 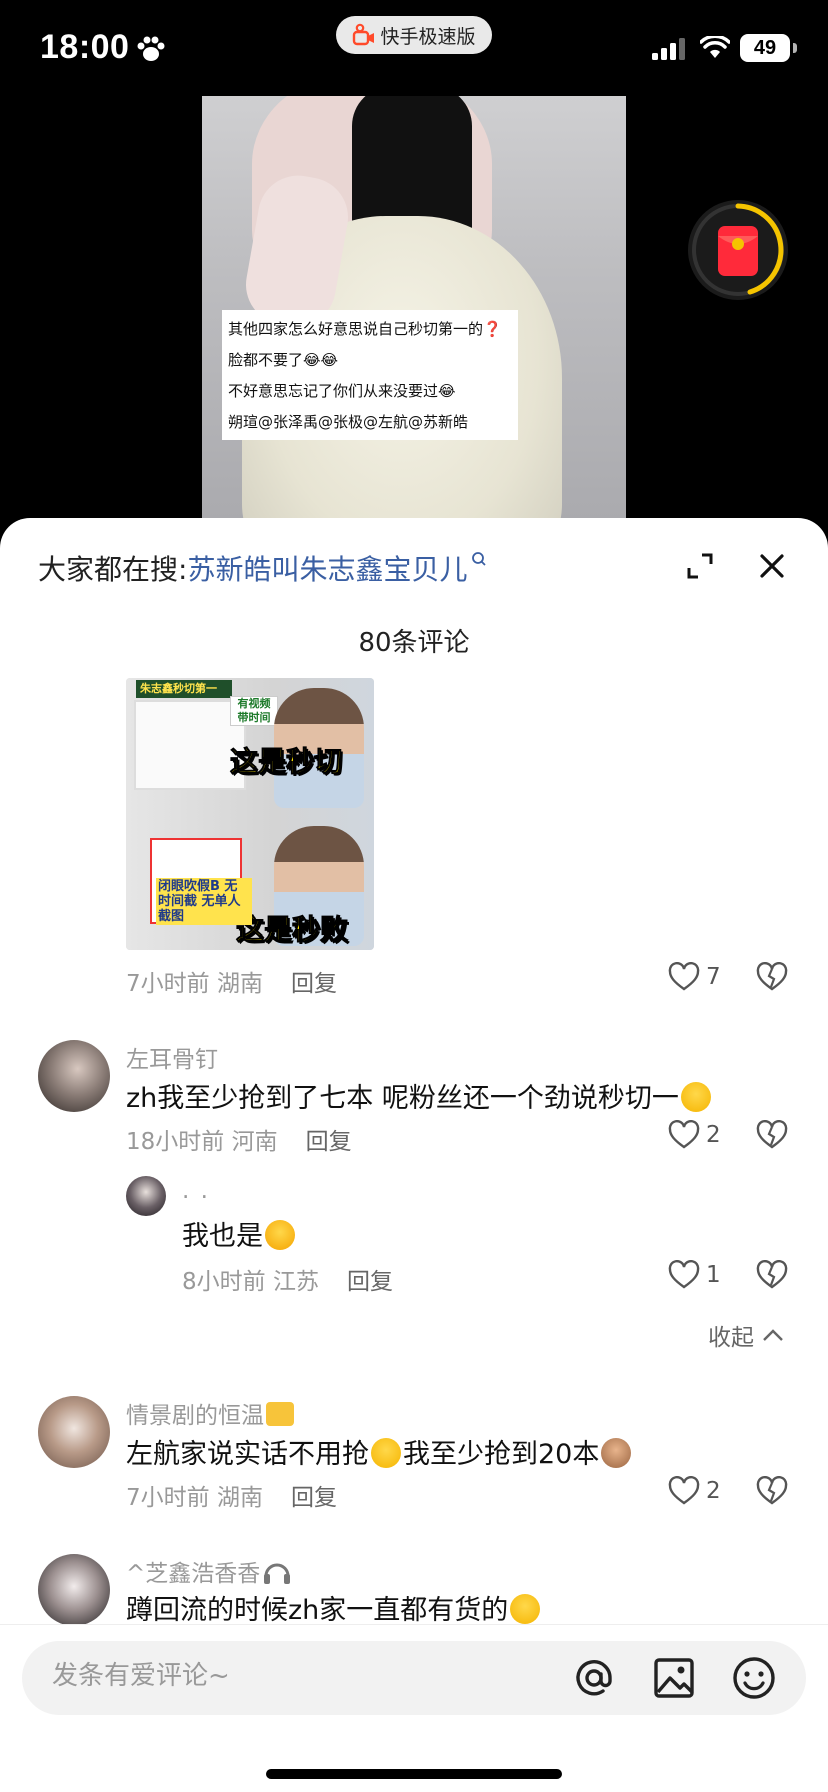 I want to click on search-term-link: 苏新皓叫朱志鑫宝贝儿, so click(x=327, y=569).